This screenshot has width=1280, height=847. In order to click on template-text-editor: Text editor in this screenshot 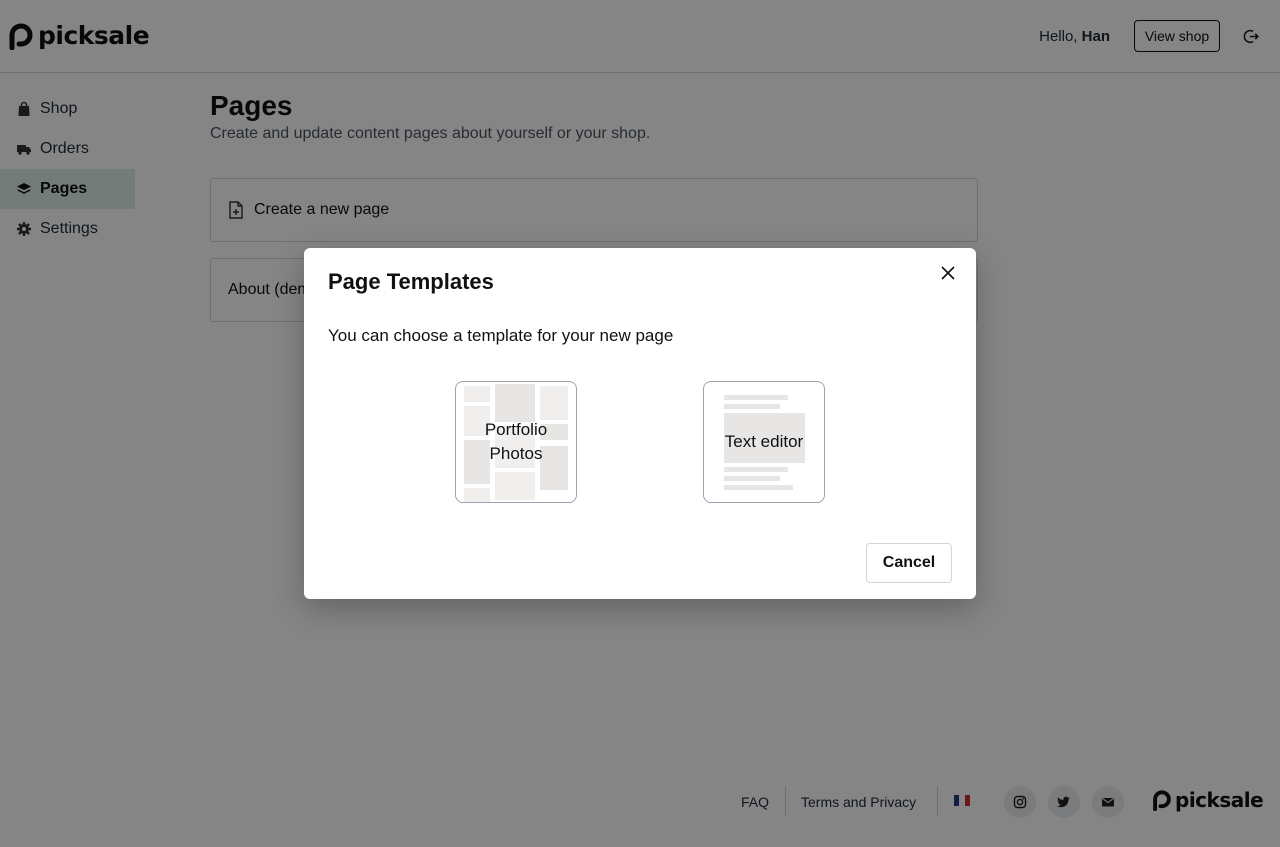, I will do `click(764, 442)`.